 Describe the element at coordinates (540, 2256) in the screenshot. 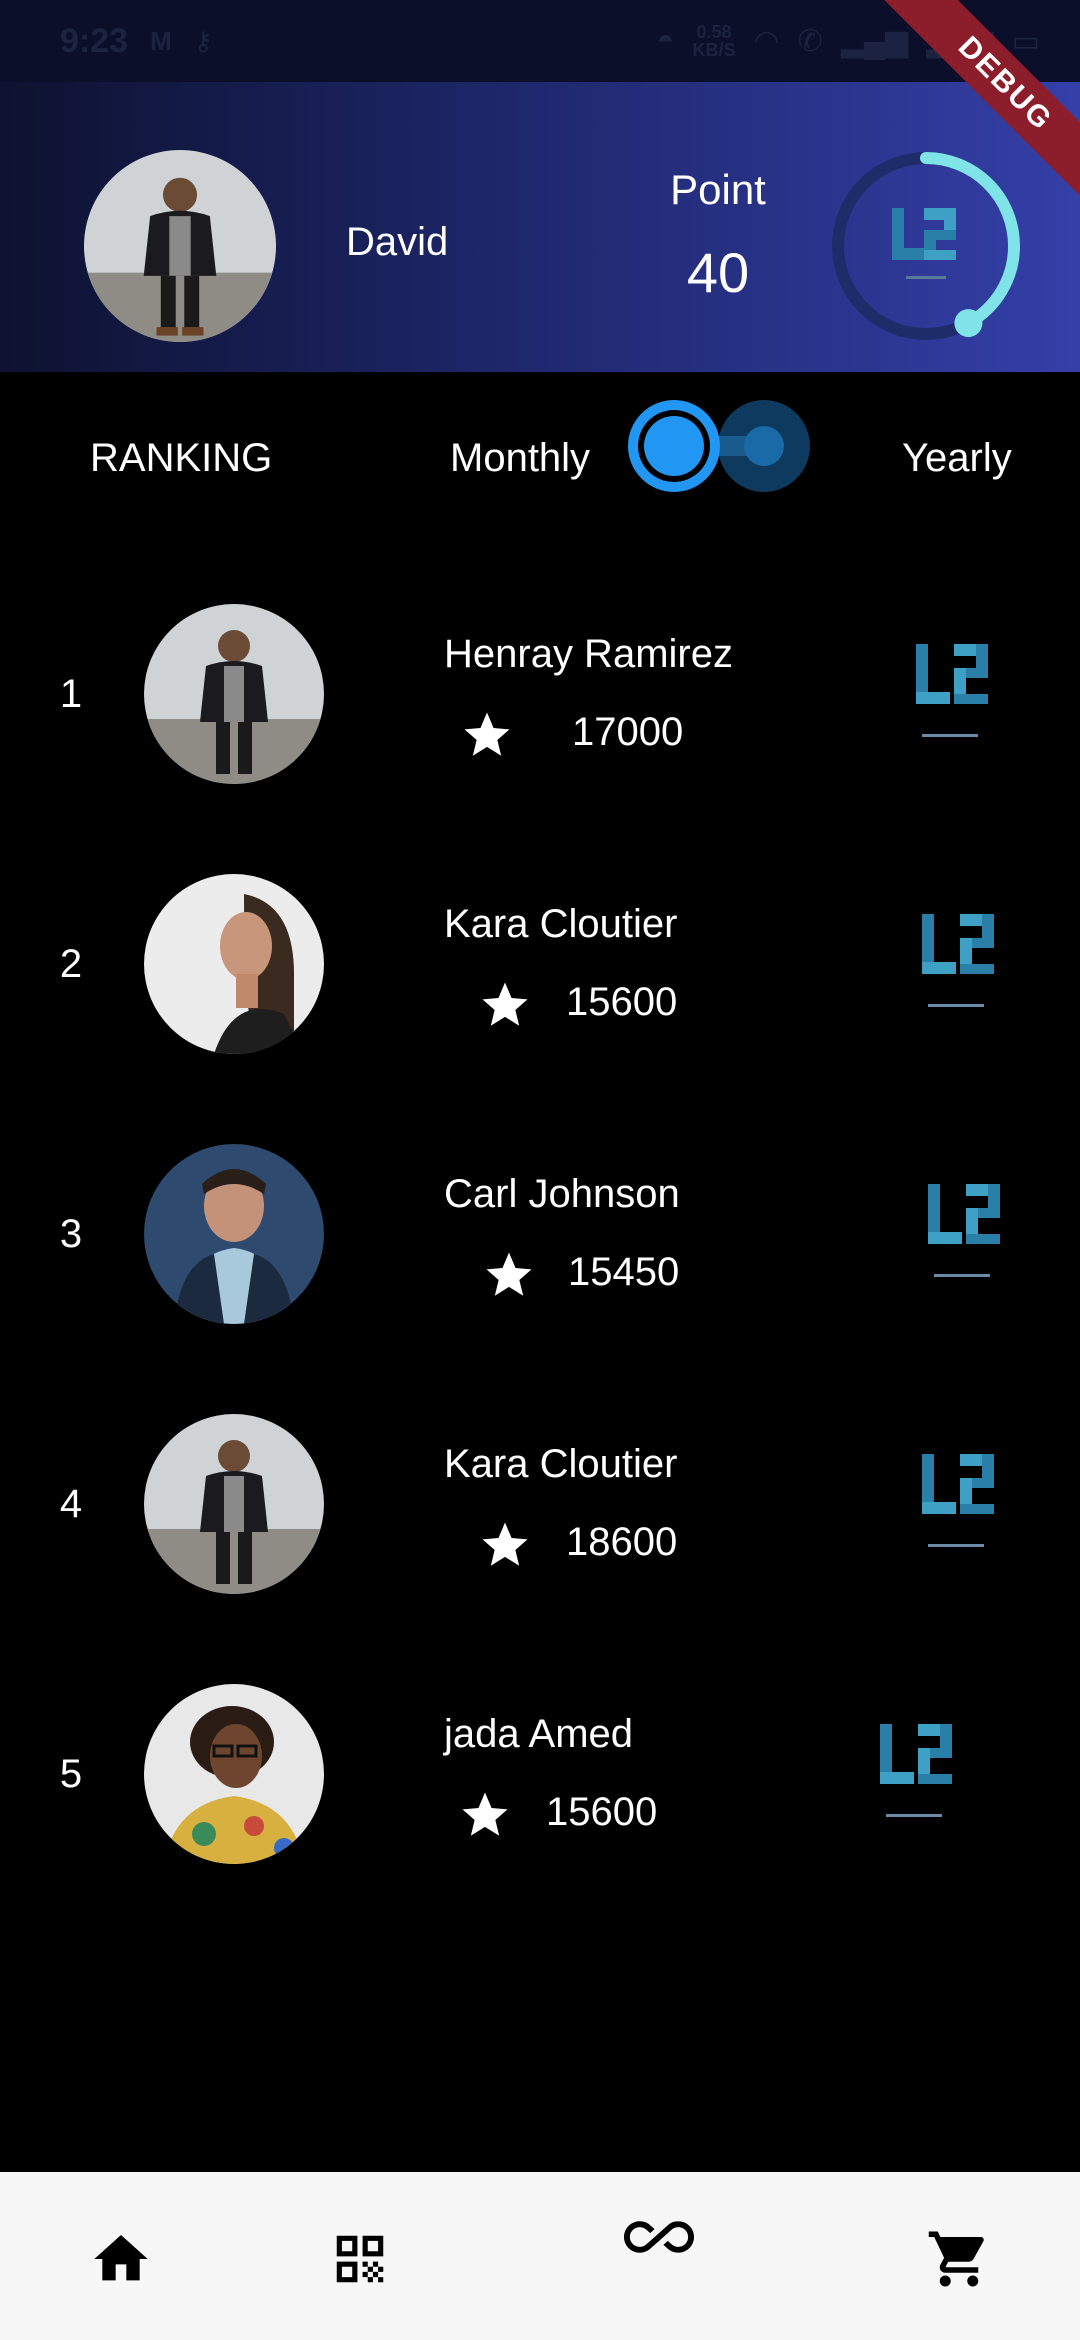

I see `bottom-nav` at that location.